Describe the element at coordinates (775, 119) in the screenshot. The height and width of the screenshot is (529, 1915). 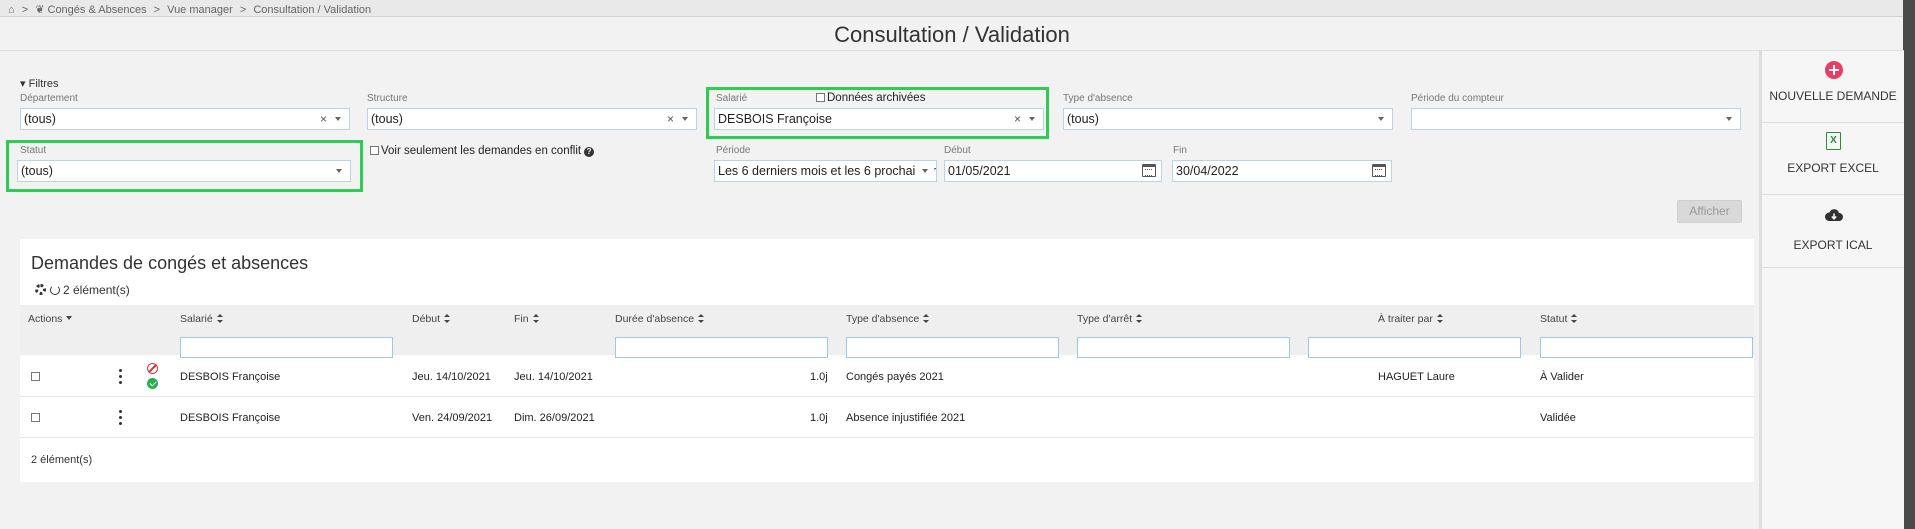
I see `salarie-value: DESBOIS Françoise` at that location.